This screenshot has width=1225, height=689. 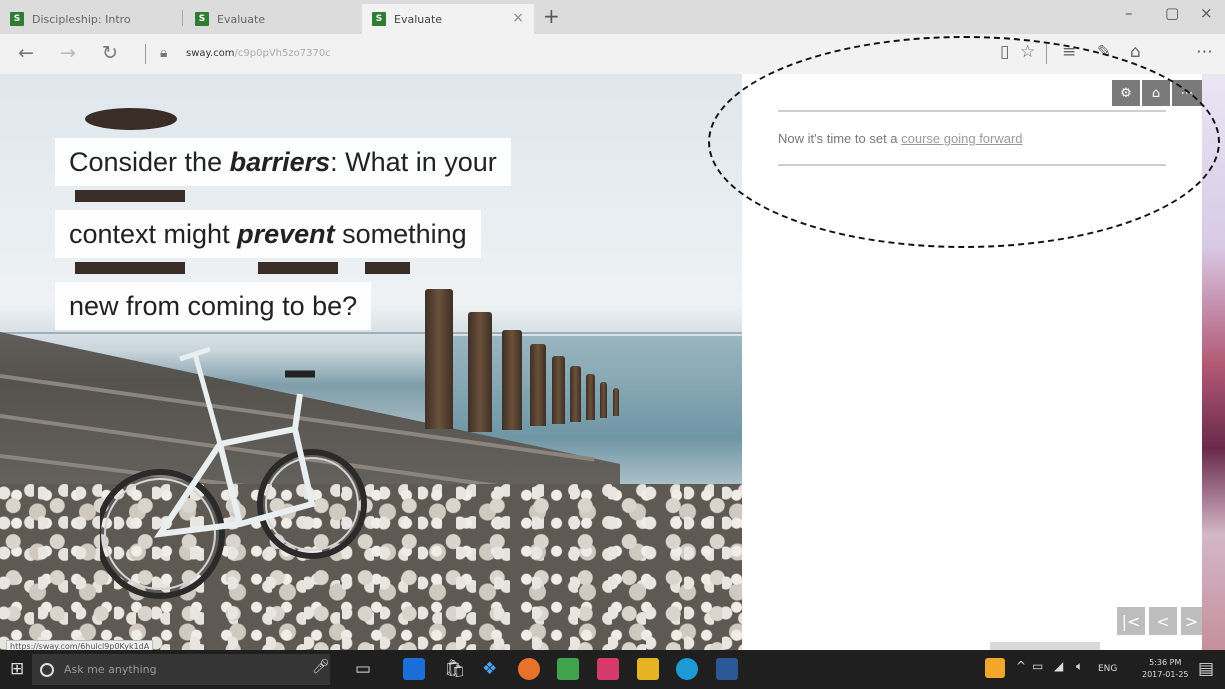 What do you see at coordinates (164, 53) in the screenshot?
I see `lock-icon: 🔒︎` at bounding box center [164, 53].